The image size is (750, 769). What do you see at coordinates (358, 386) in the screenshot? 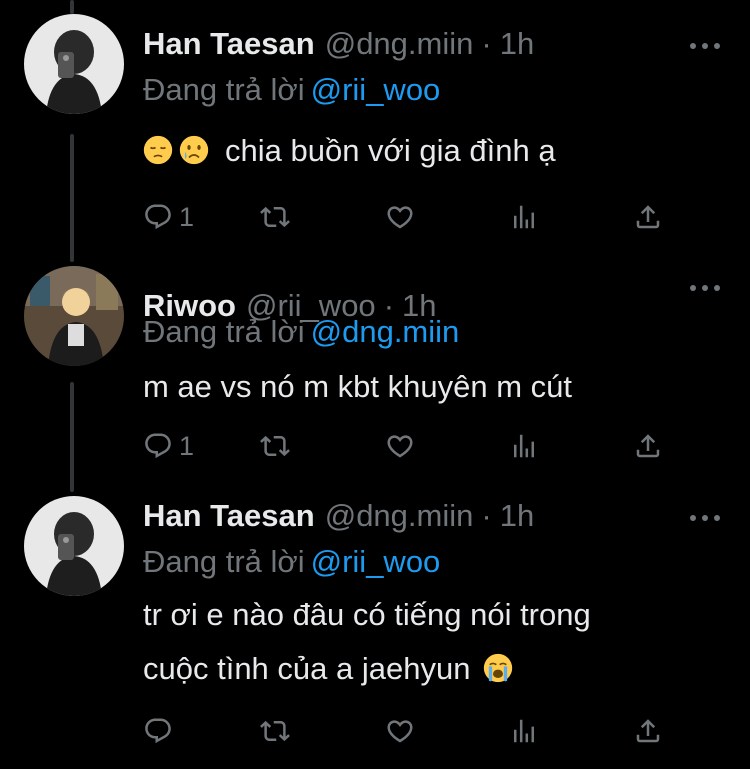
I see `tweet-text-content: m ae vs nó m kbt khuyên m cút` at bounding box center [358, 386].